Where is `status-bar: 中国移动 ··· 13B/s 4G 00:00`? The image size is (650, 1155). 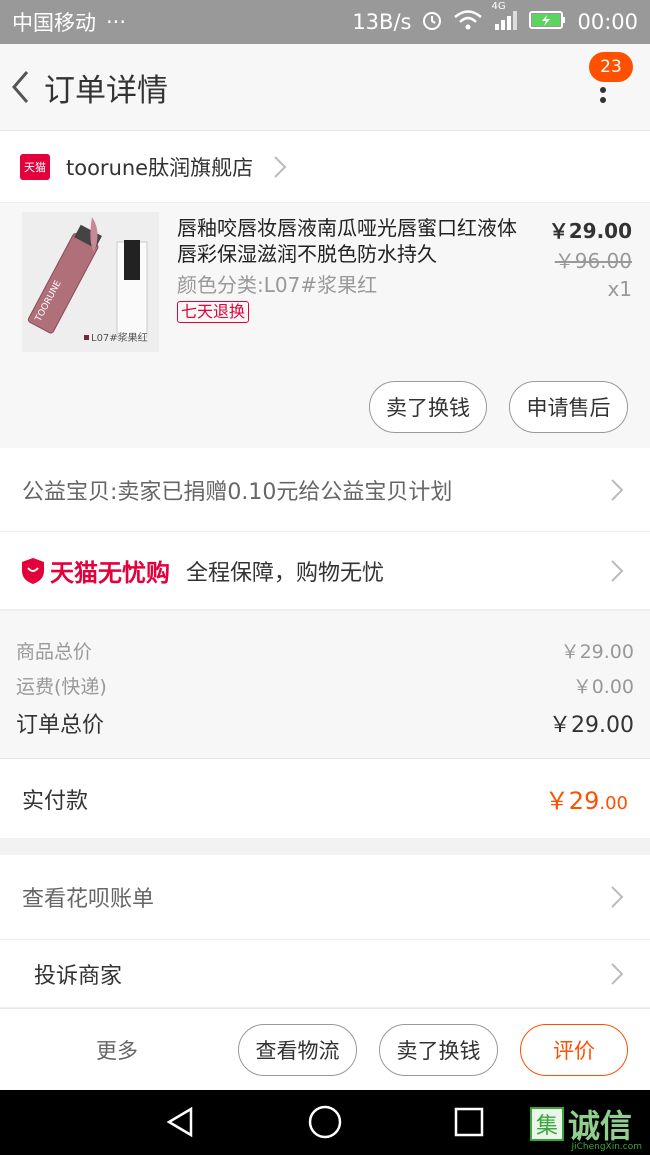
status-bar: 中国移动 ··· 13B/s 4G 00:00 is located at coordinates (325, 22).